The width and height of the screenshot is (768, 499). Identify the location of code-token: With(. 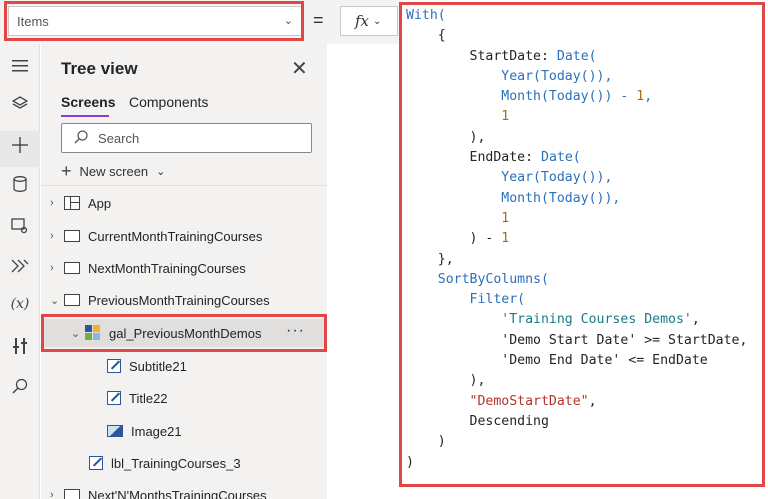
(426, 15).